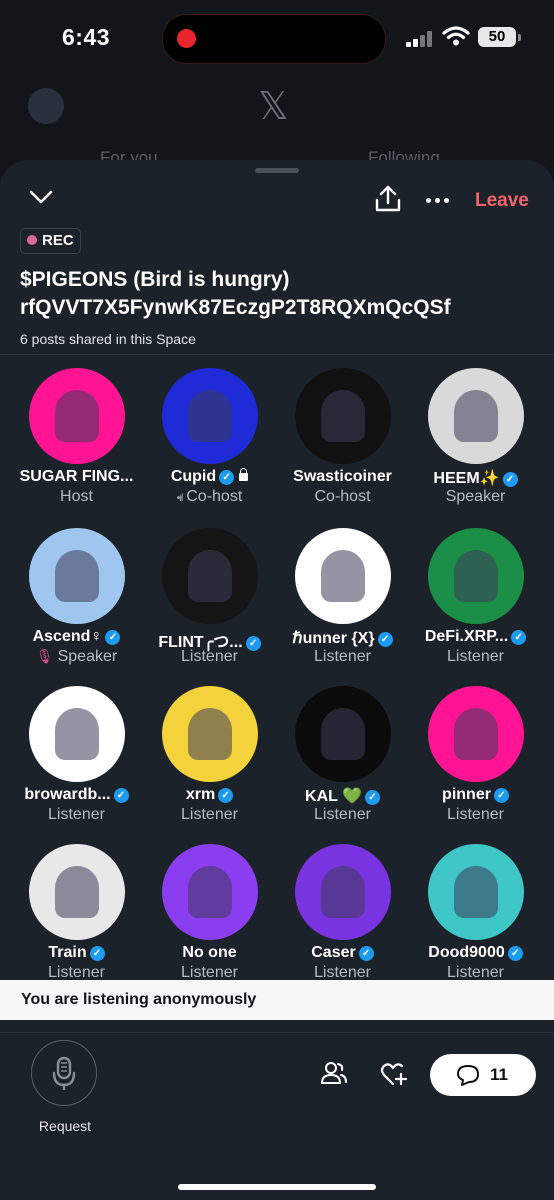  I want to click on participant-name: Ascend♀ ✓, so click(76, 637).